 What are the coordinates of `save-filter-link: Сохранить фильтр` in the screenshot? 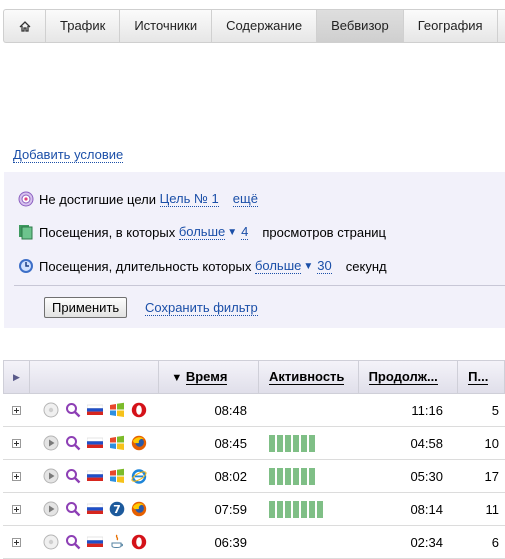 It's located at (201, 308).